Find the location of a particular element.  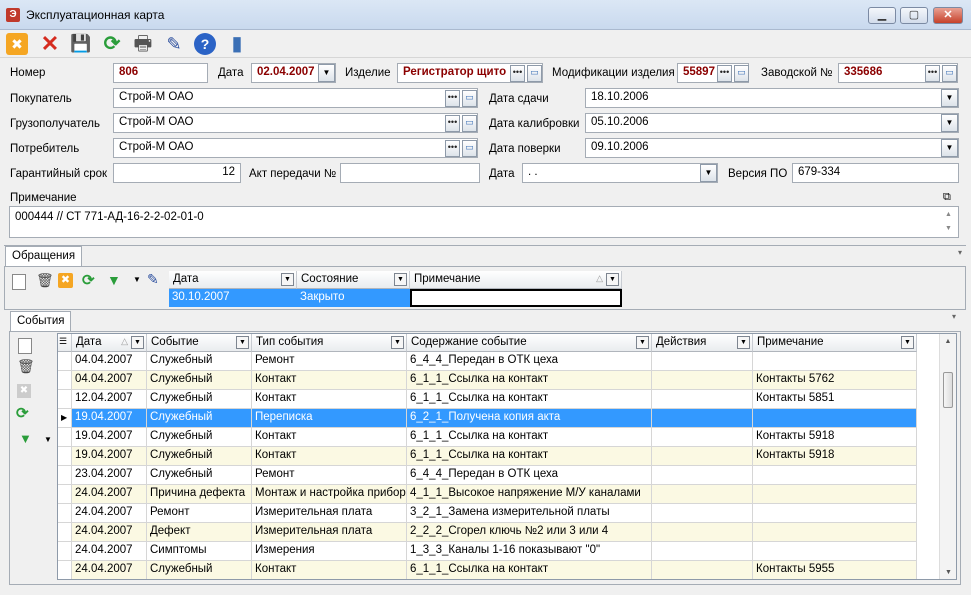

note-scrollbar: ▲ ▼ is located at coordinates (948, 222).